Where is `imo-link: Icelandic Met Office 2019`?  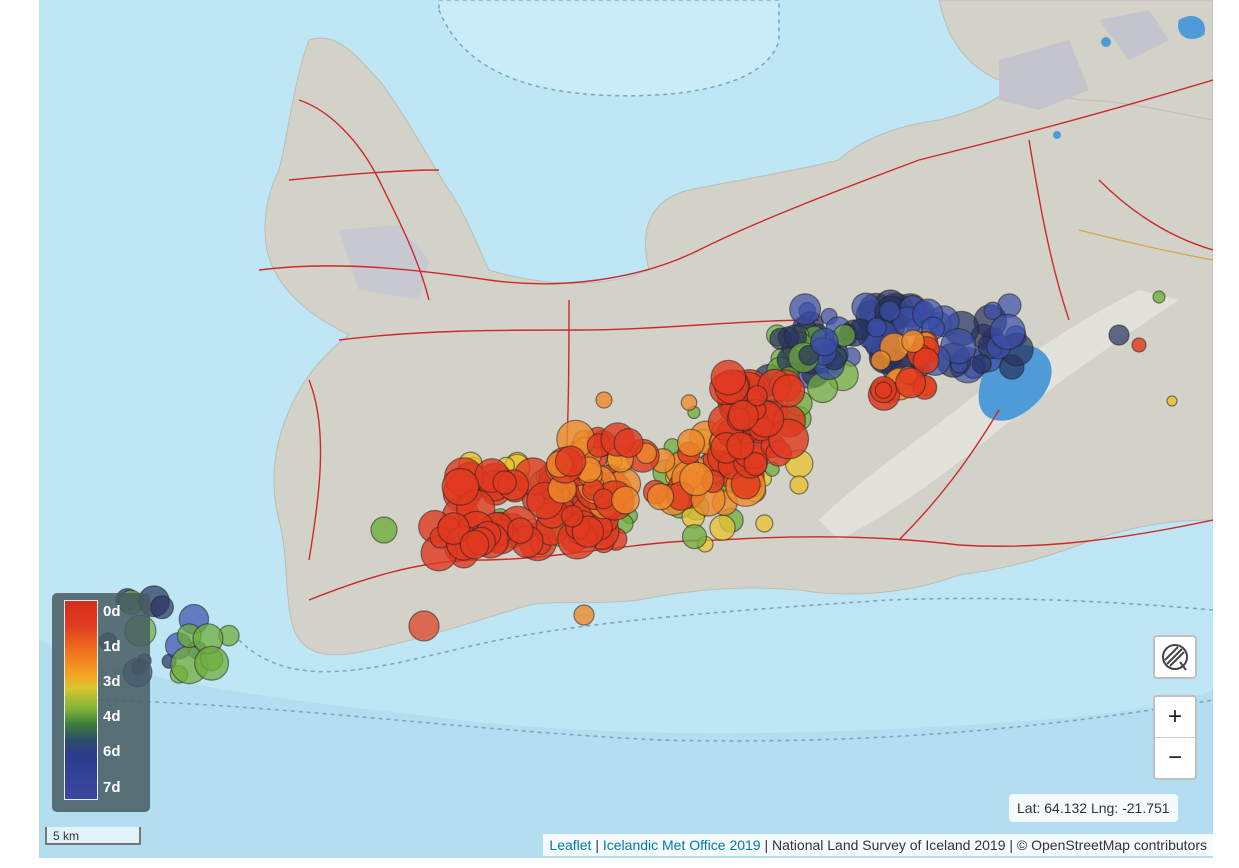 imo-link: Icelandic Met Office 2019 is located at coordinates (682, 845).